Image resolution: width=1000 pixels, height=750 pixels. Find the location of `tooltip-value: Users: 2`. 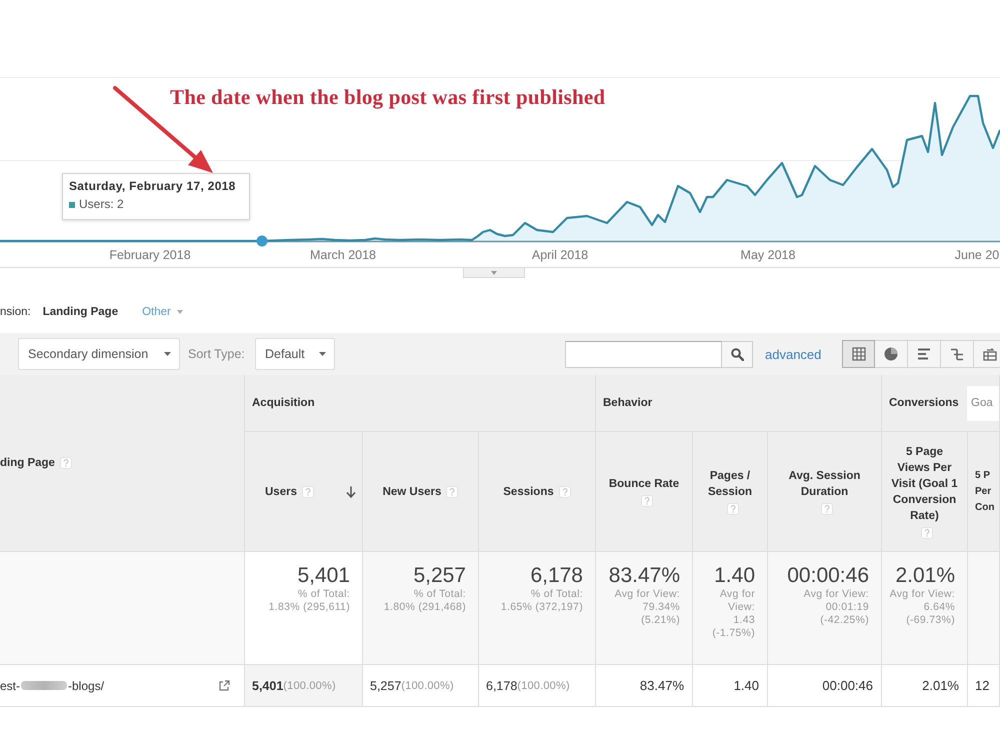

tooltip-value: Users: 2 is located at coordinates (101, 204).